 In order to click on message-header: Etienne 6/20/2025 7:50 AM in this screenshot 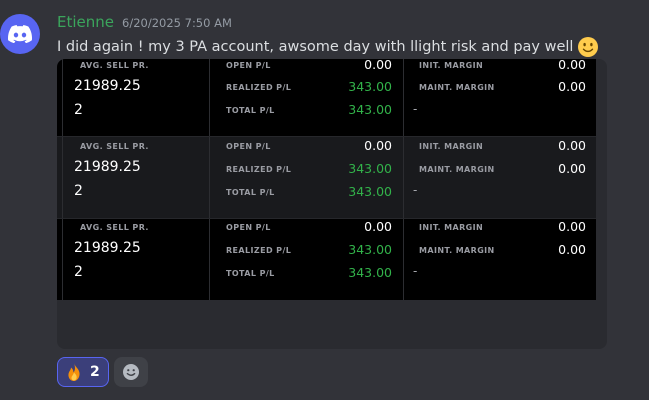, I will do `click(144, 23)`.